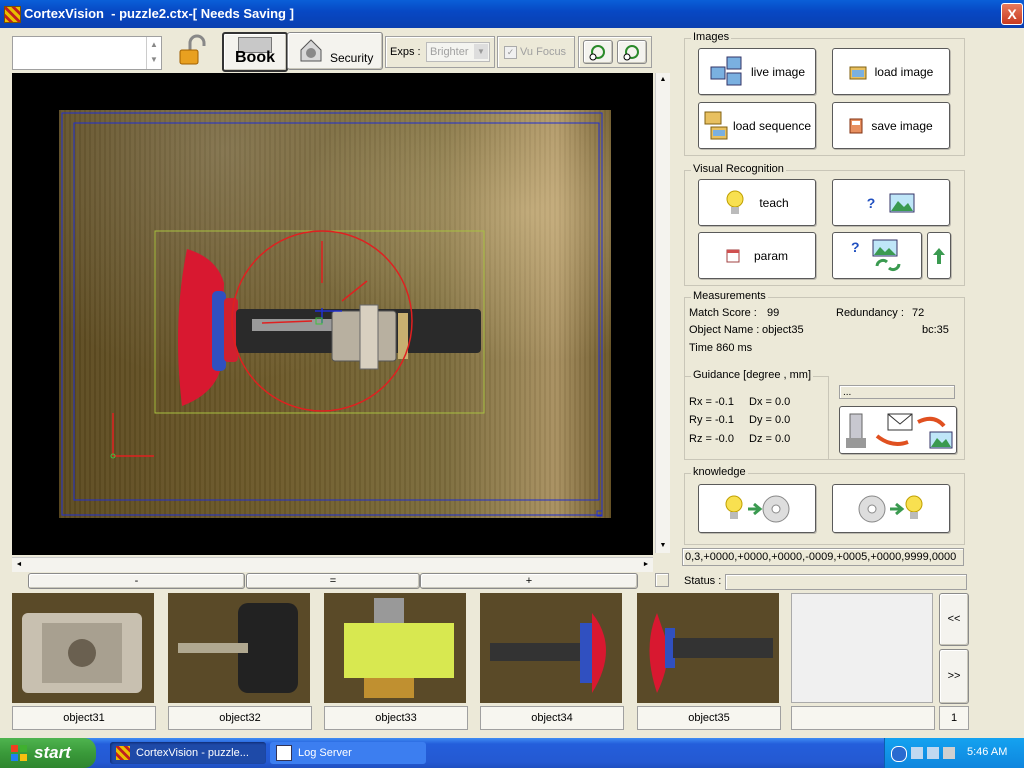 The height and width of the screenshot is (768, 1024). What do you see at coordinates (12, 14) in the screenshot?
I see `cortexvision-logo-icon` at bounding box center [12, 14].